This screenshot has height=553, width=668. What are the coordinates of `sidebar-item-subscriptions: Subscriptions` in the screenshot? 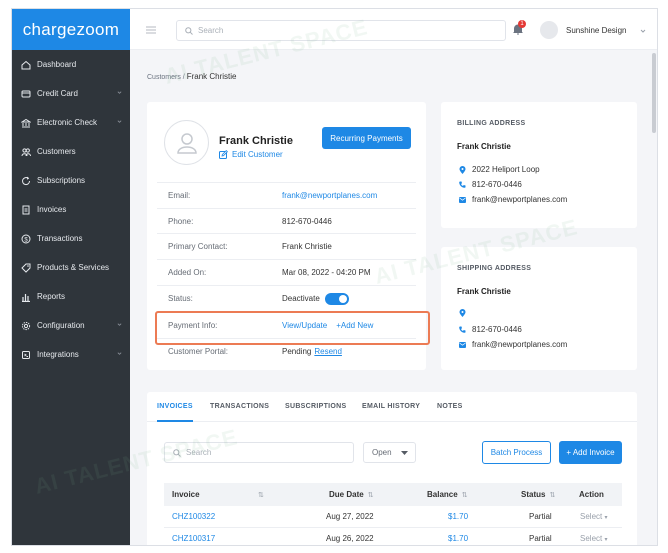 It's located at (71, 180).